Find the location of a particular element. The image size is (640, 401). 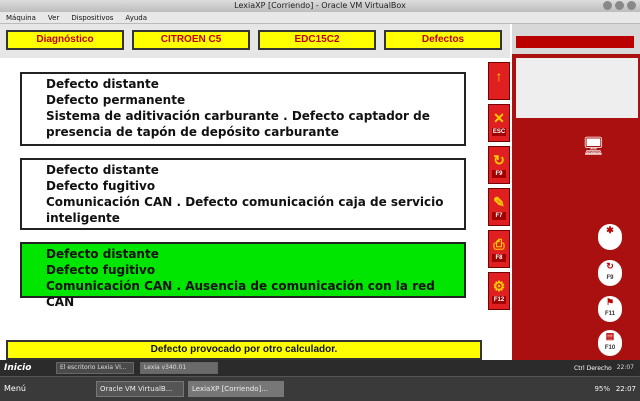

diagnostico-button: Diagnóstico is located at coordinates (65, 40).